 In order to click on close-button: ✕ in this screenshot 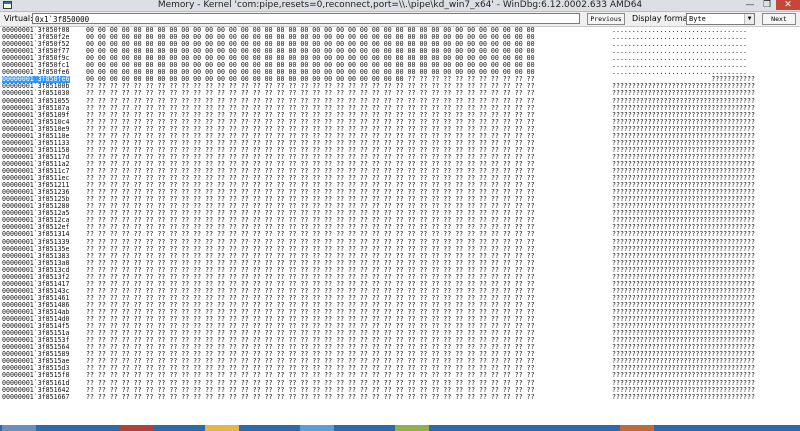, I will do `click(788, 5)`.